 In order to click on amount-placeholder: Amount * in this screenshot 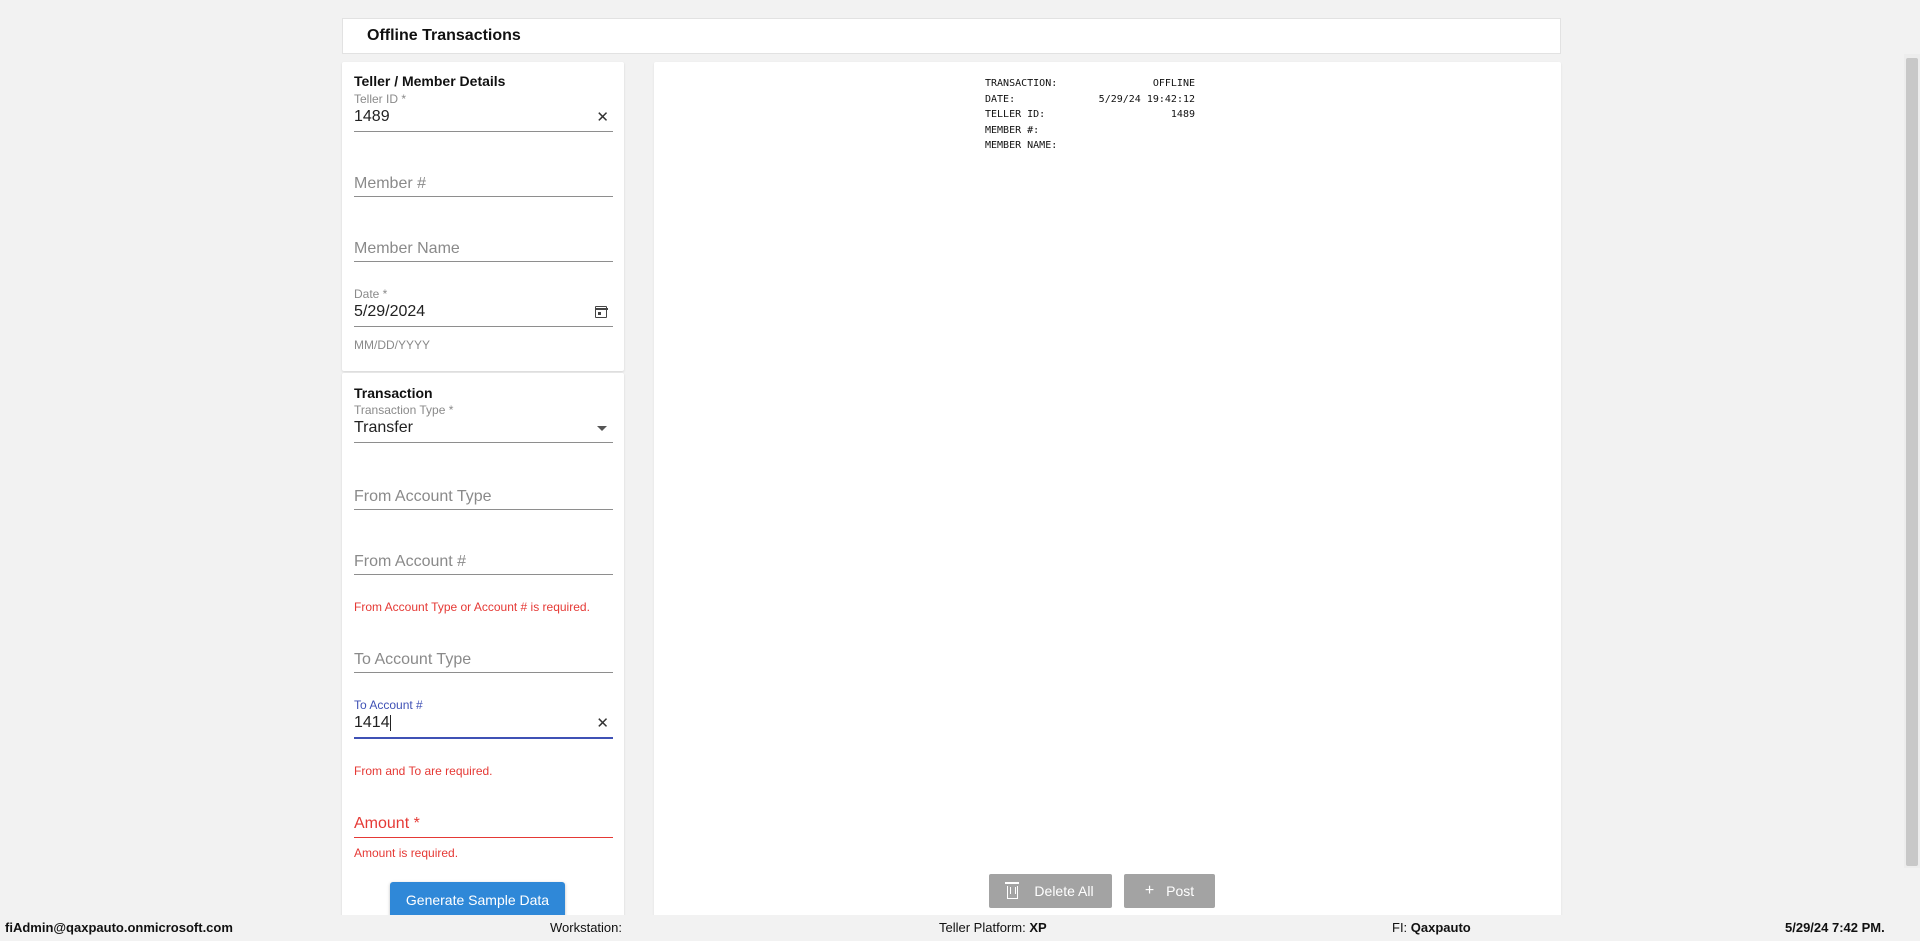, I will do `click(387, 824)`.